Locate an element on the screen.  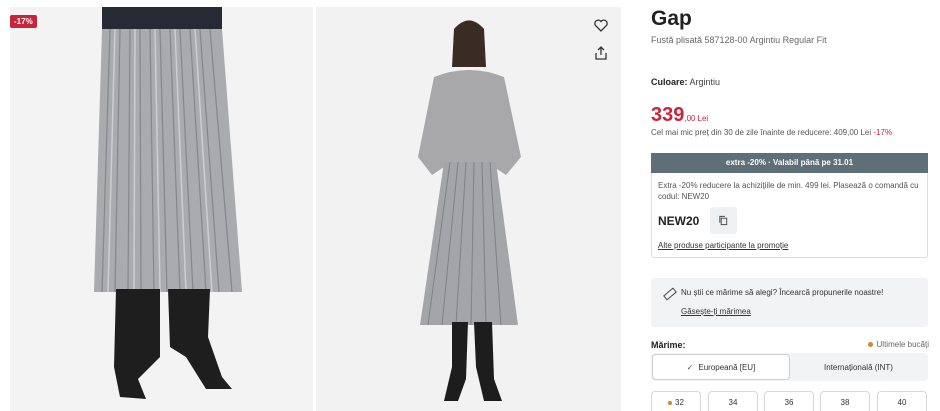
check-icon: ✓ is located at coordinates (690, 367).